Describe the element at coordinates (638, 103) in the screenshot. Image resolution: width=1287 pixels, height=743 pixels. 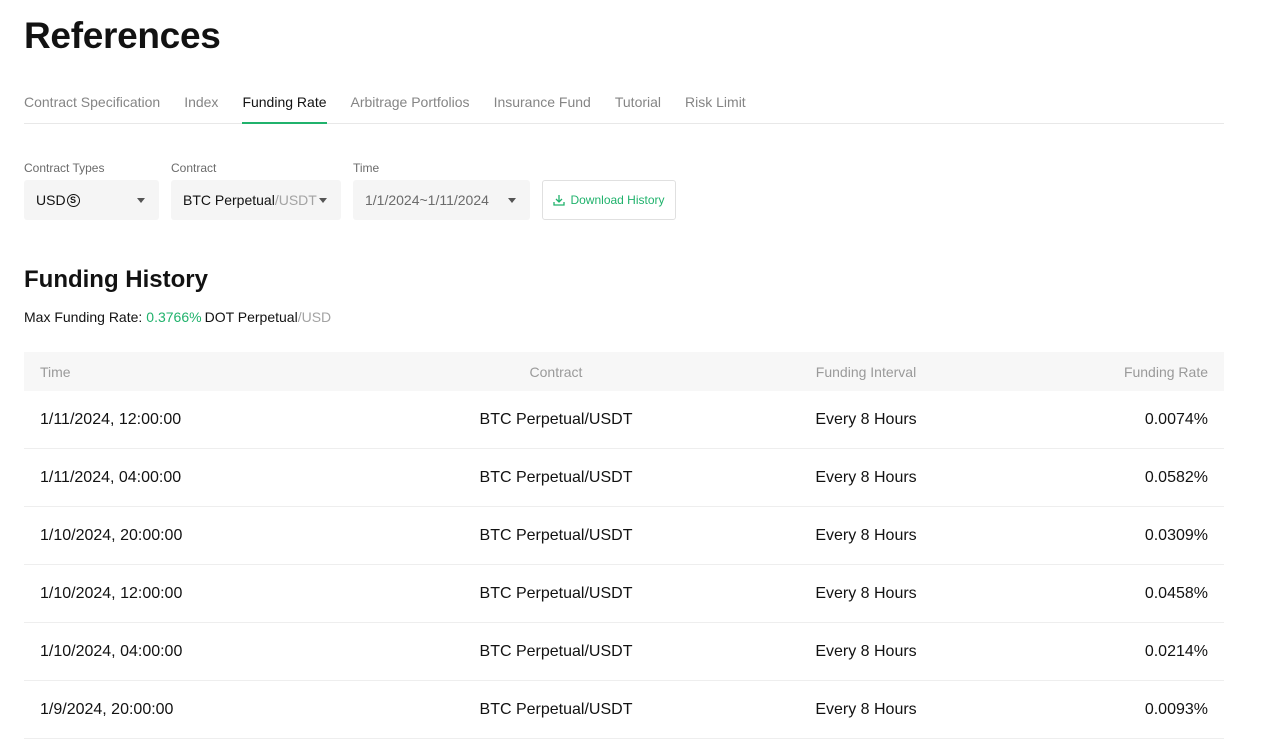
I see `tab-tutorial: Tutorial` at that location.